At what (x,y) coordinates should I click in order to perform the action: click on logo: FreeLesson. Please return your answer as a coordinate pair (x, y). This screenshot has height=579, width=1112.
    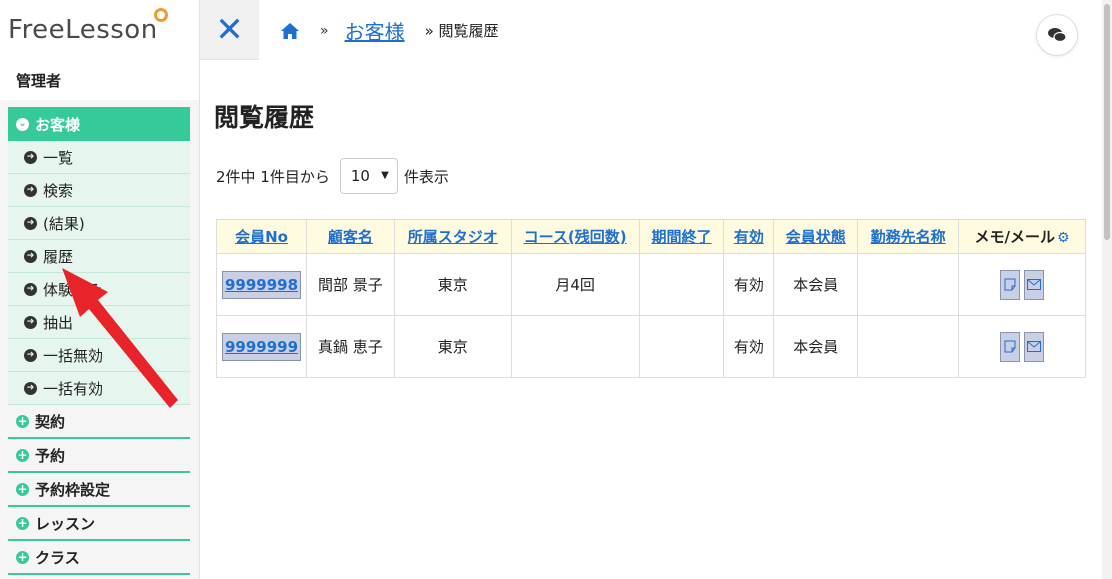
    Looking at the image, I should click on (99, 30).